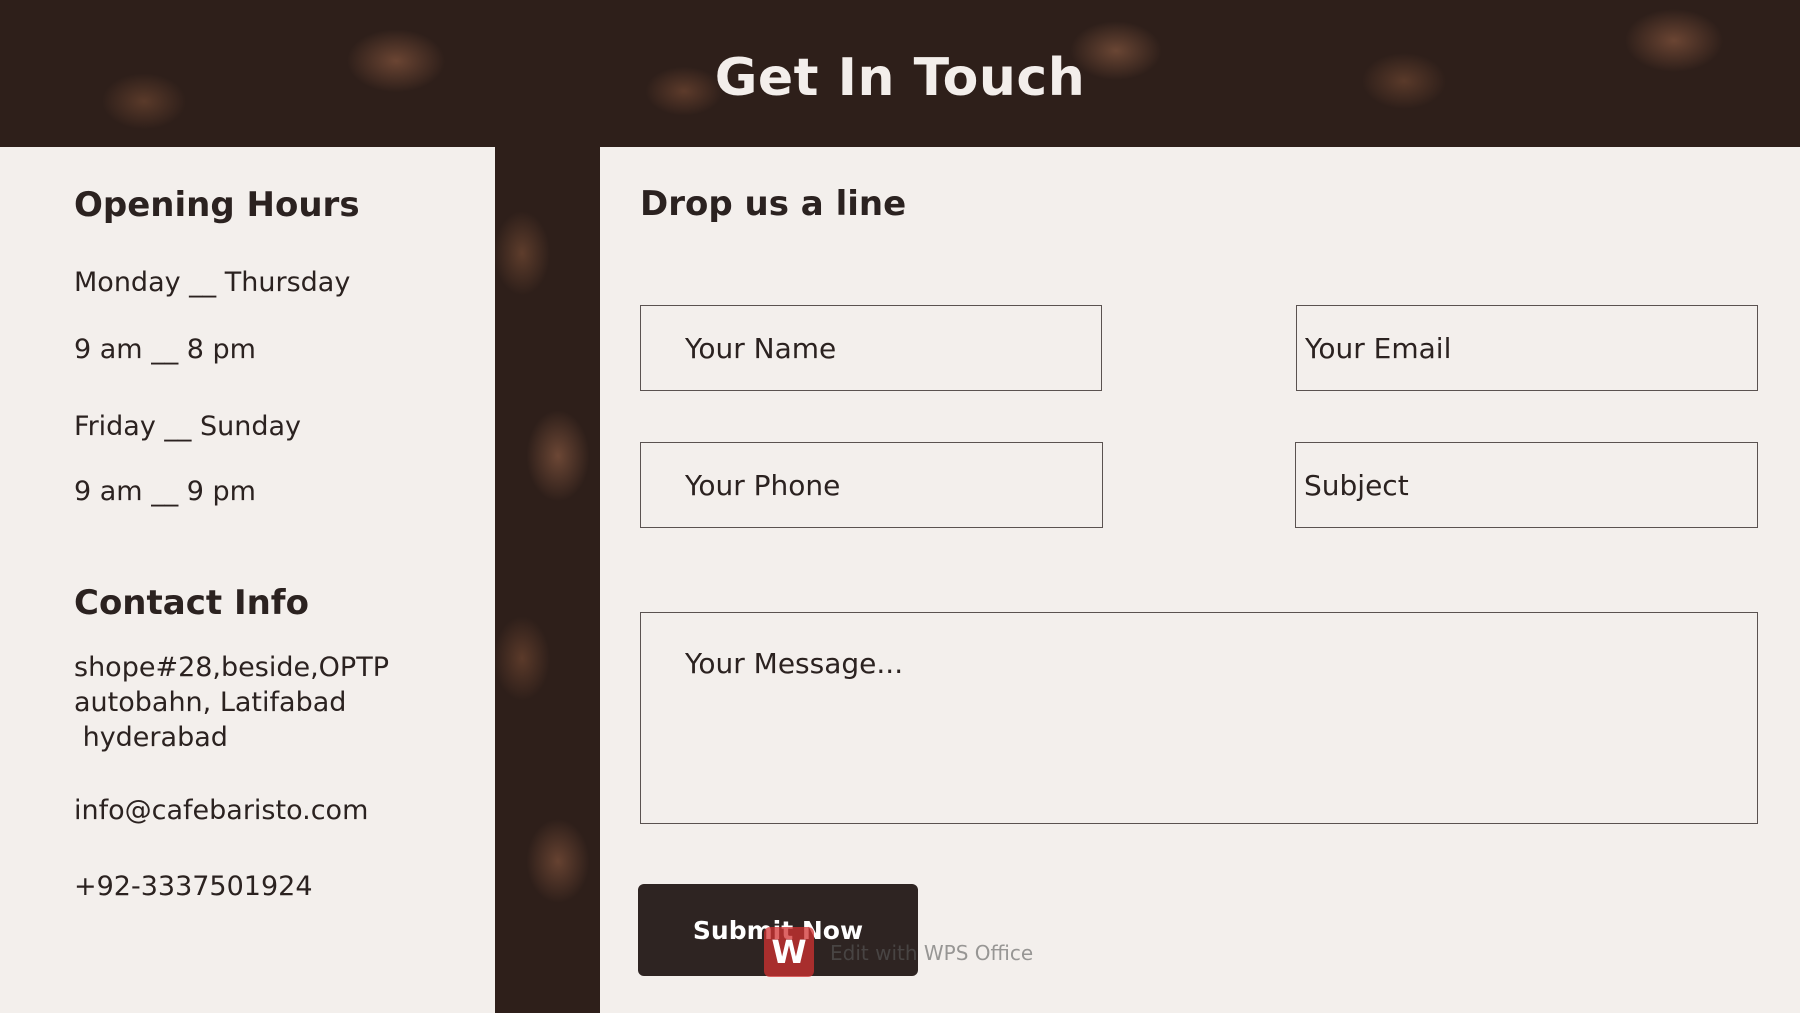  I want to click on address-line-3: hyderabad, so click(151, 737).